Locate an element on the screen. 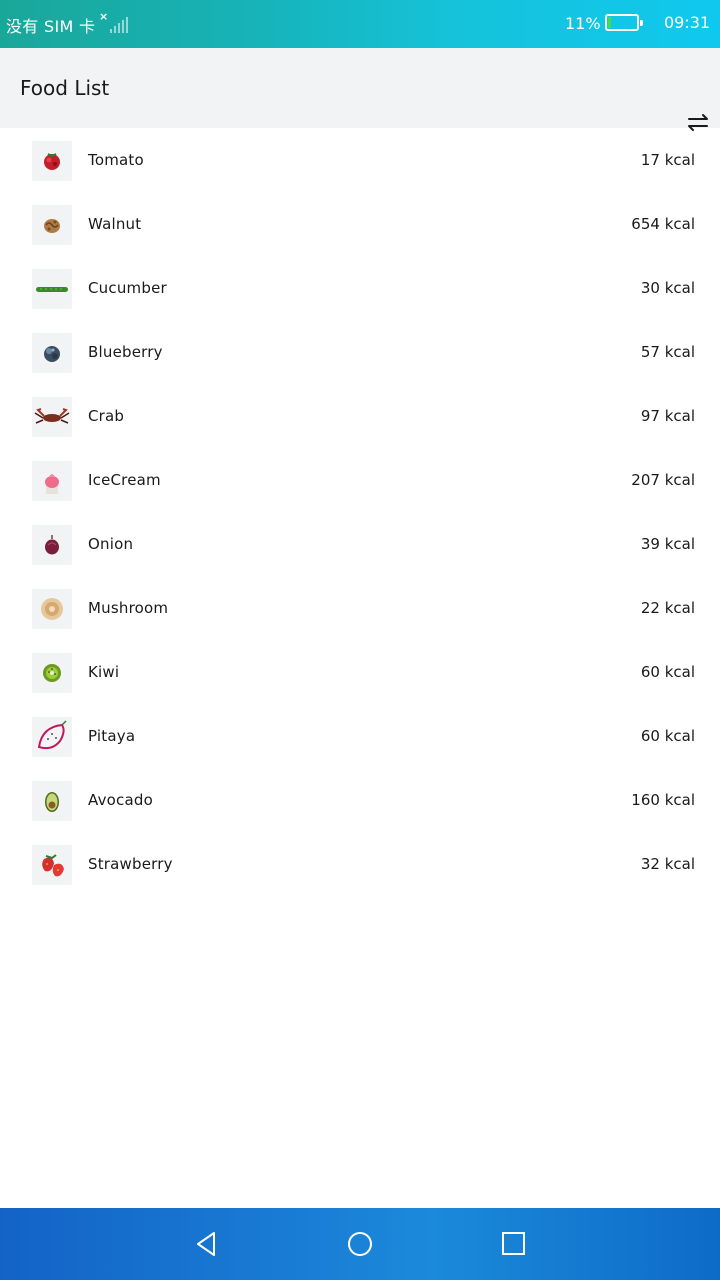  carrier-label: 没有 SIM 卡 is located at coordinates (51, 26).